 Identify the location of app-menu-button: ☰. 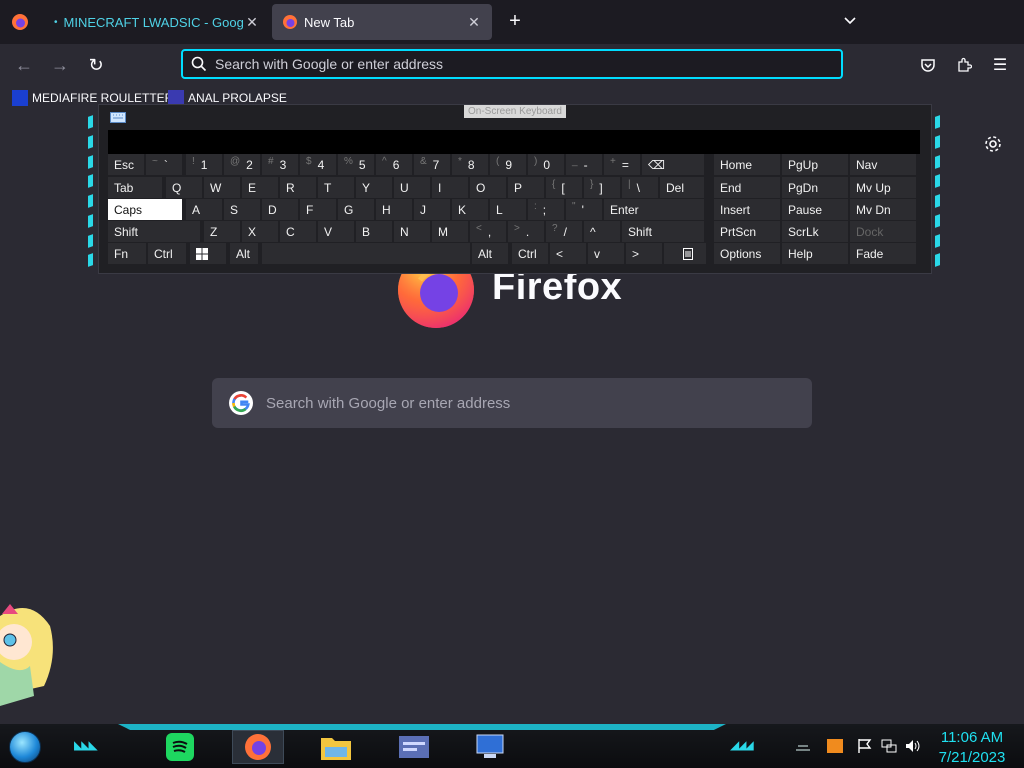
(1000, 65).